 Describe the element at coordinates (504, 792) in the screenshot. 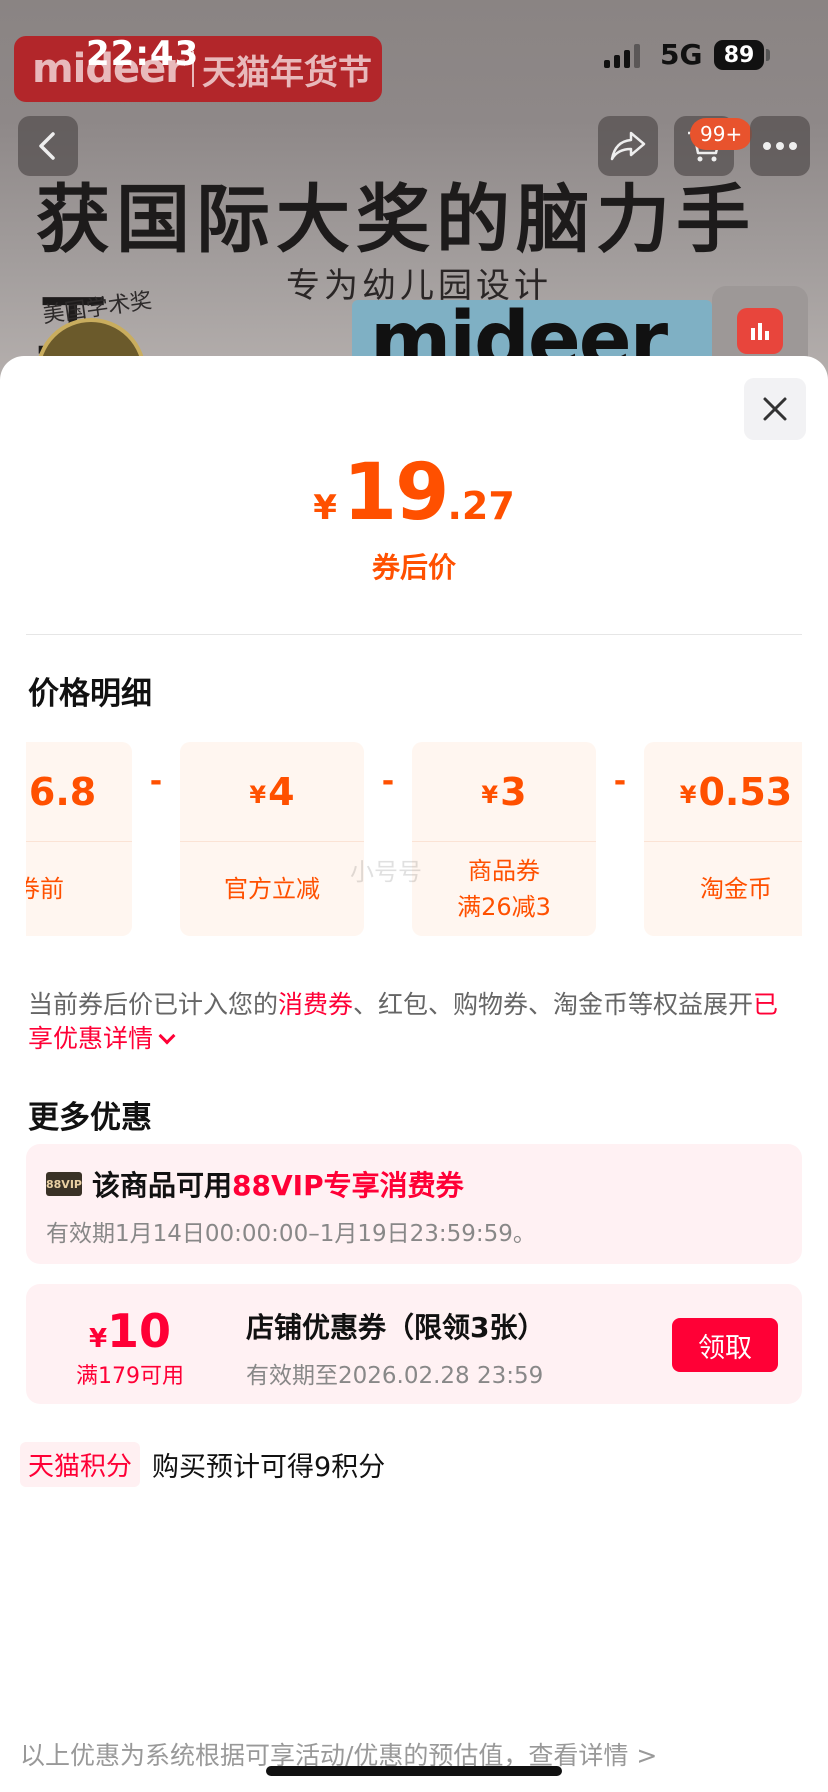

I see `breakdown-value: ¥3` at that location.